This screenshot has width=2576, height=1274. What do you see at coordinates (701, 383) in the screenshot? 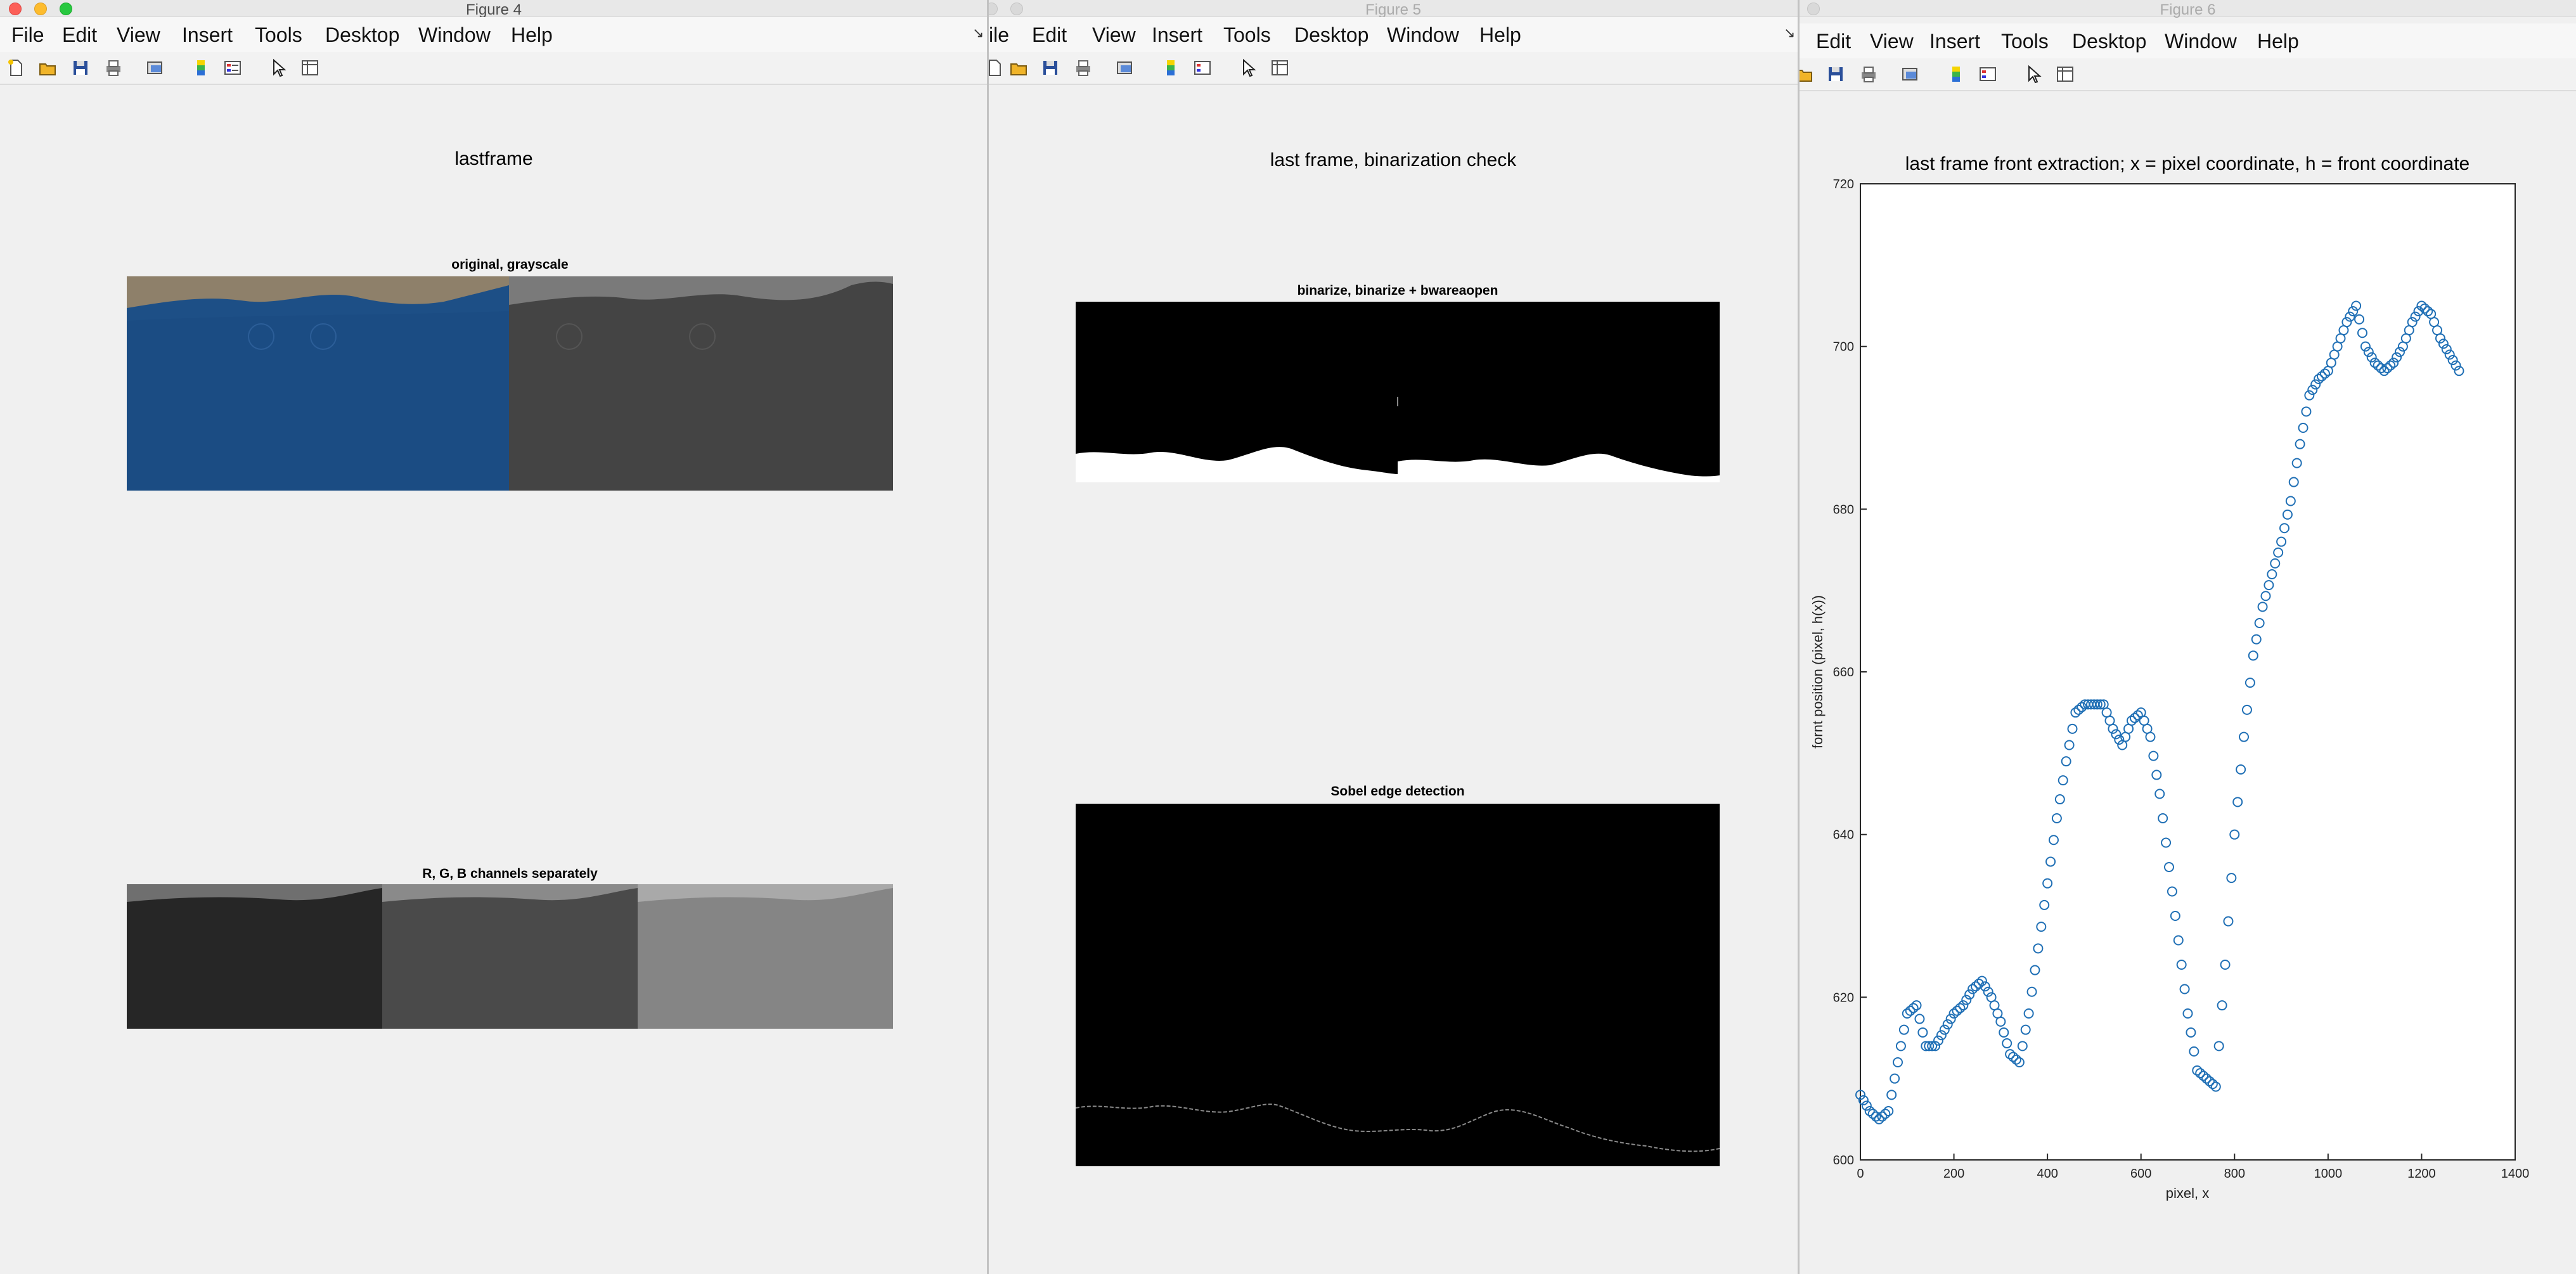
I see `grayscale-image` at bounding box center [701, 383].